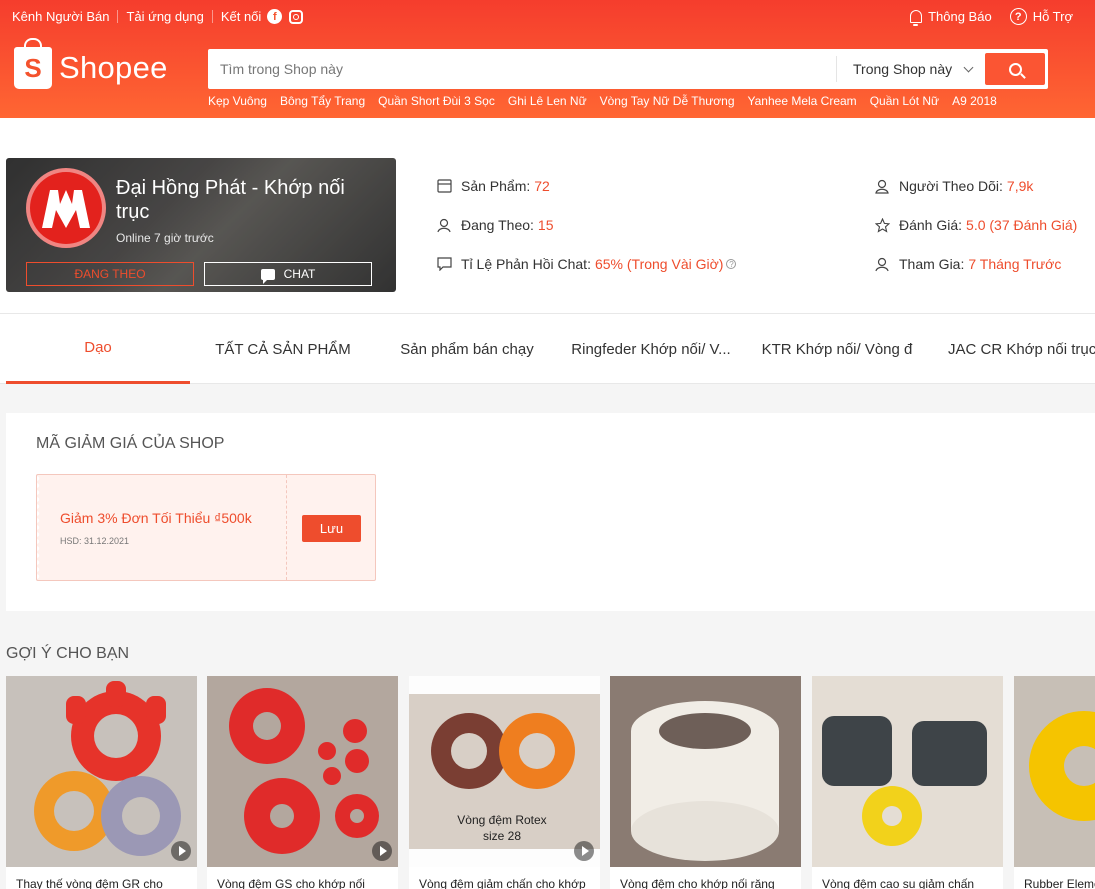 The height and width of the screenshot is (889, 1095). I want to click on logo-text: Shopee, so click(113, 67).